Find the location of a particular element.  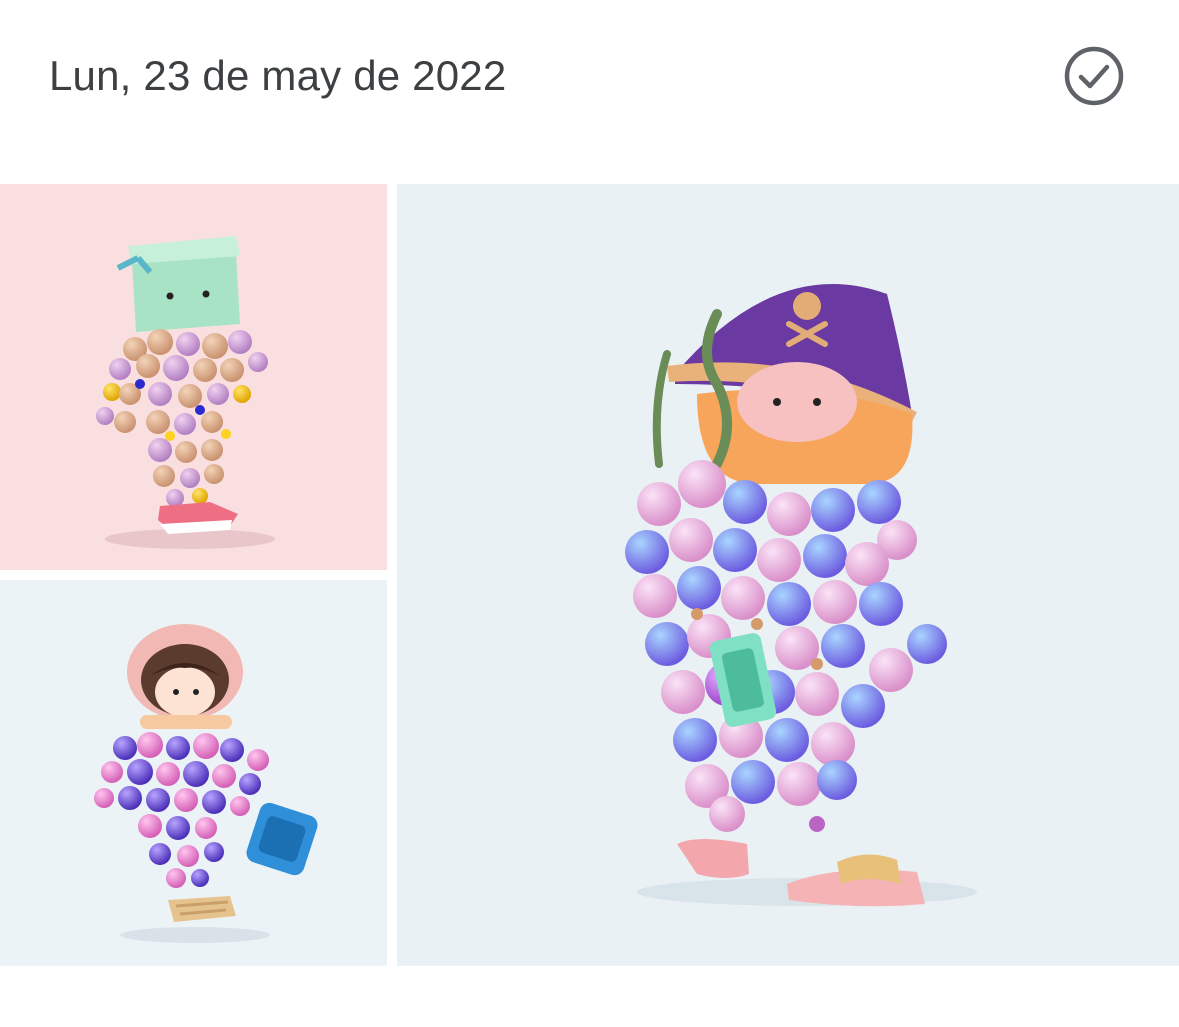

date-heading: Lun, 23 de may de 2022 is located at coordinates (278, 75).